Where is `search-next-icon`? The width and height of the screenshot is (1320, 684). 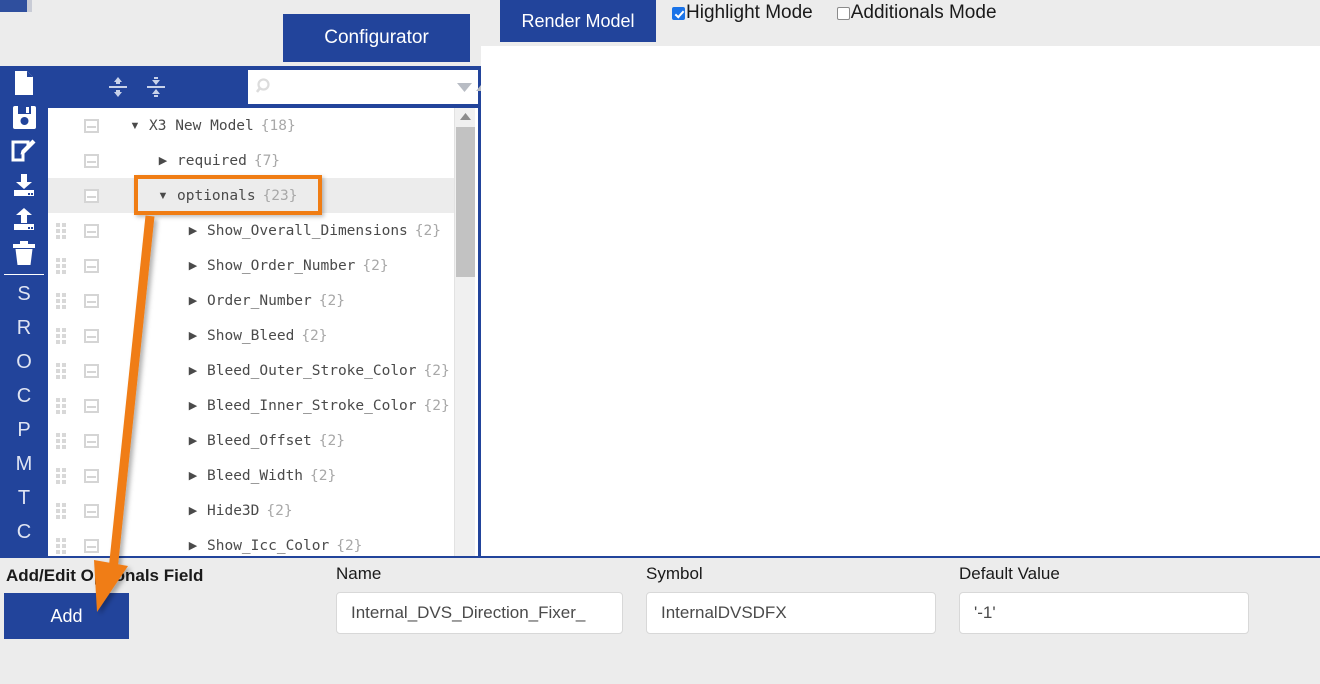 search-next-icon is located at coordinates (464, 87).